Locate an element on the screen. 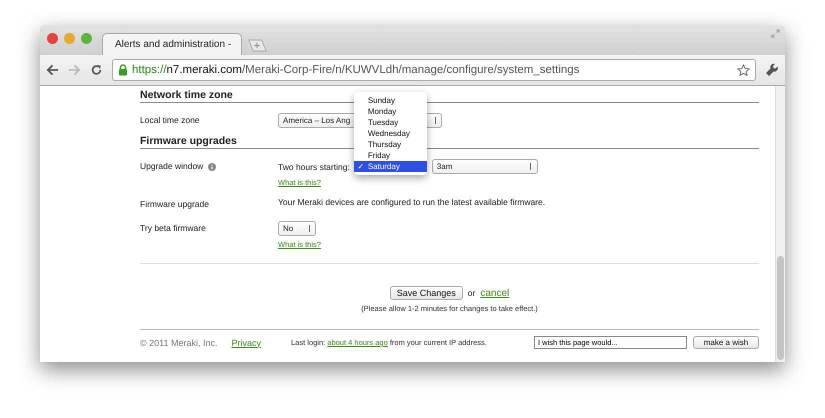 This screenshot has height=418, width=825. zoom-icon is located at coordinates (86, 38).